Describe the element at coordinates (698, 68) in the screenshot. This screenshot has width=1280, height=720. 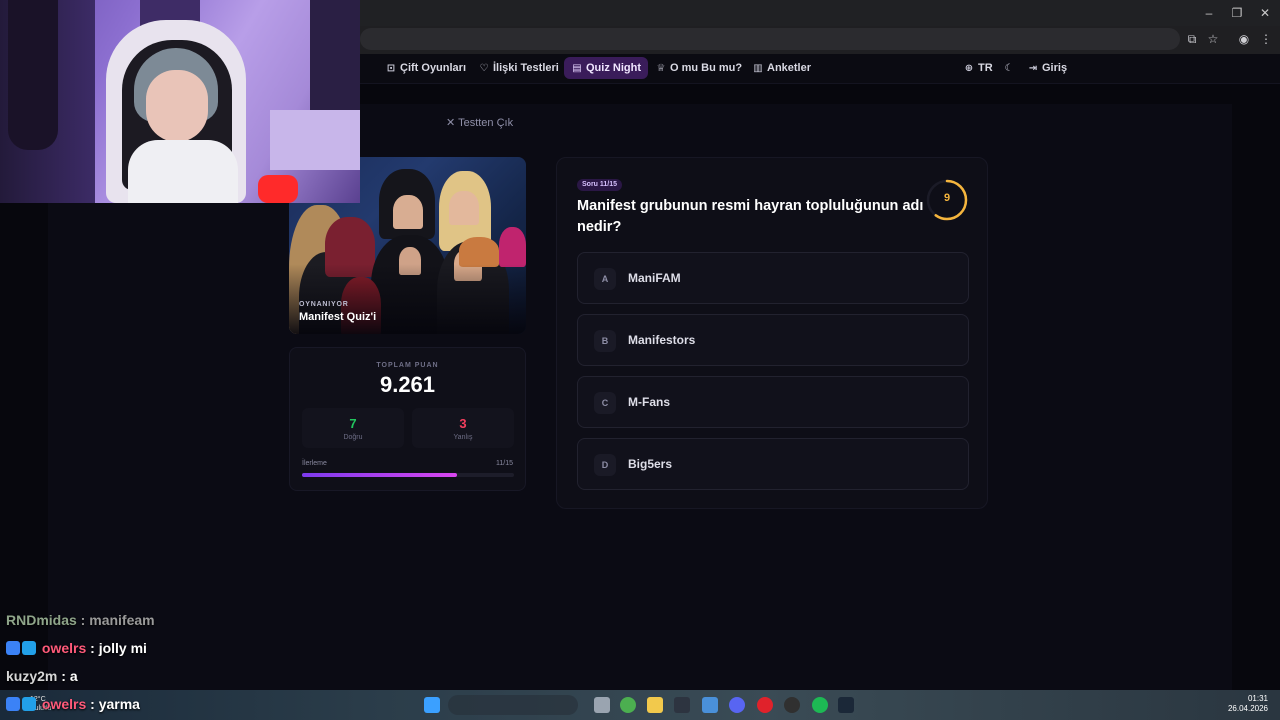
I see `nav-item-o-mu-bu-mu: ♕ O mu Bu mu?` at that location.